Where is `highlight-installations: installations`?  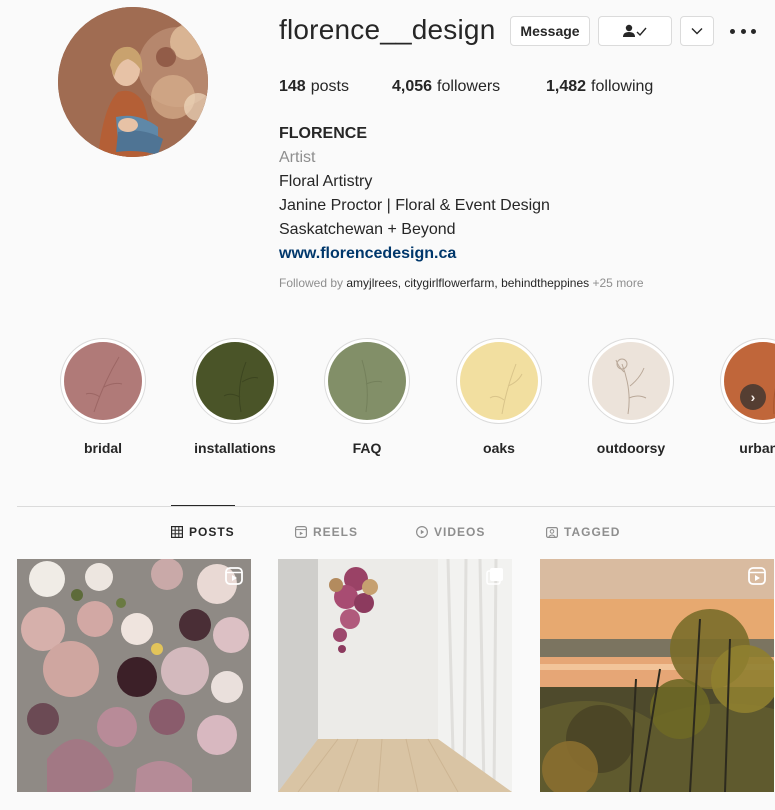 highlight-installations: installations is located at coordinates (235, 397).